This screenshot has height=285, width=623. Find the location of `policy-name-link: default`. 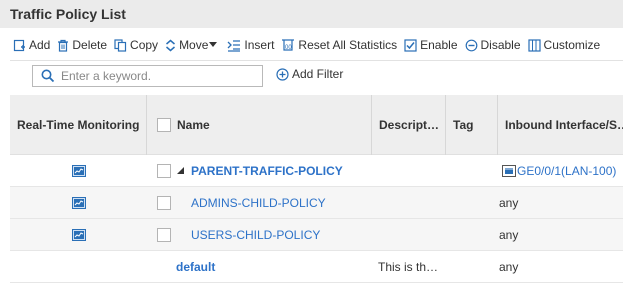

policy-name-link: default is located at coordinates (271, 266).